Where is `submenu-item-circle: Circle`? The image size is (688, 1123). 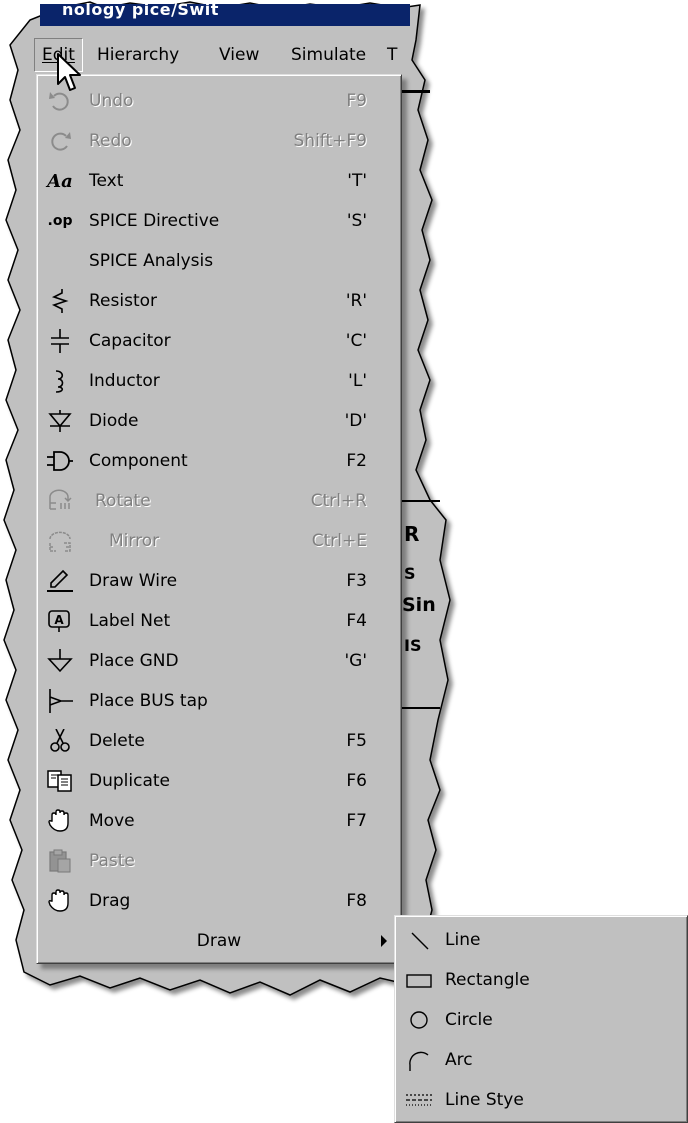
submenu-item-circle: Circle is located at coordinates (539, 1020).